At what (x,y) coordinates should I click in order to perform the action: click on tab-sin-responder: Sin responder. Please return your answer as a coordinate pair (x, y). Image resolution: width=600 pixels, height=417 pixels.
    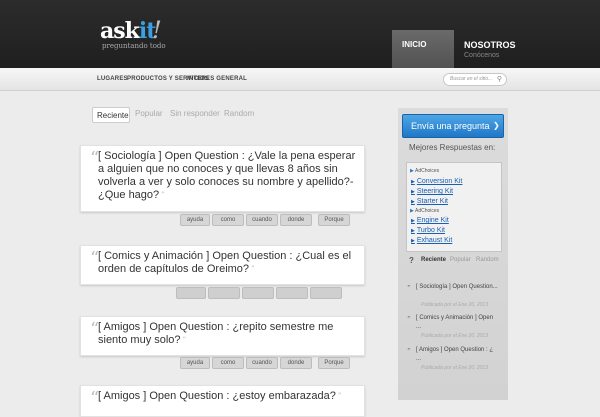
    Looking at the image, I should click on (195, 113).